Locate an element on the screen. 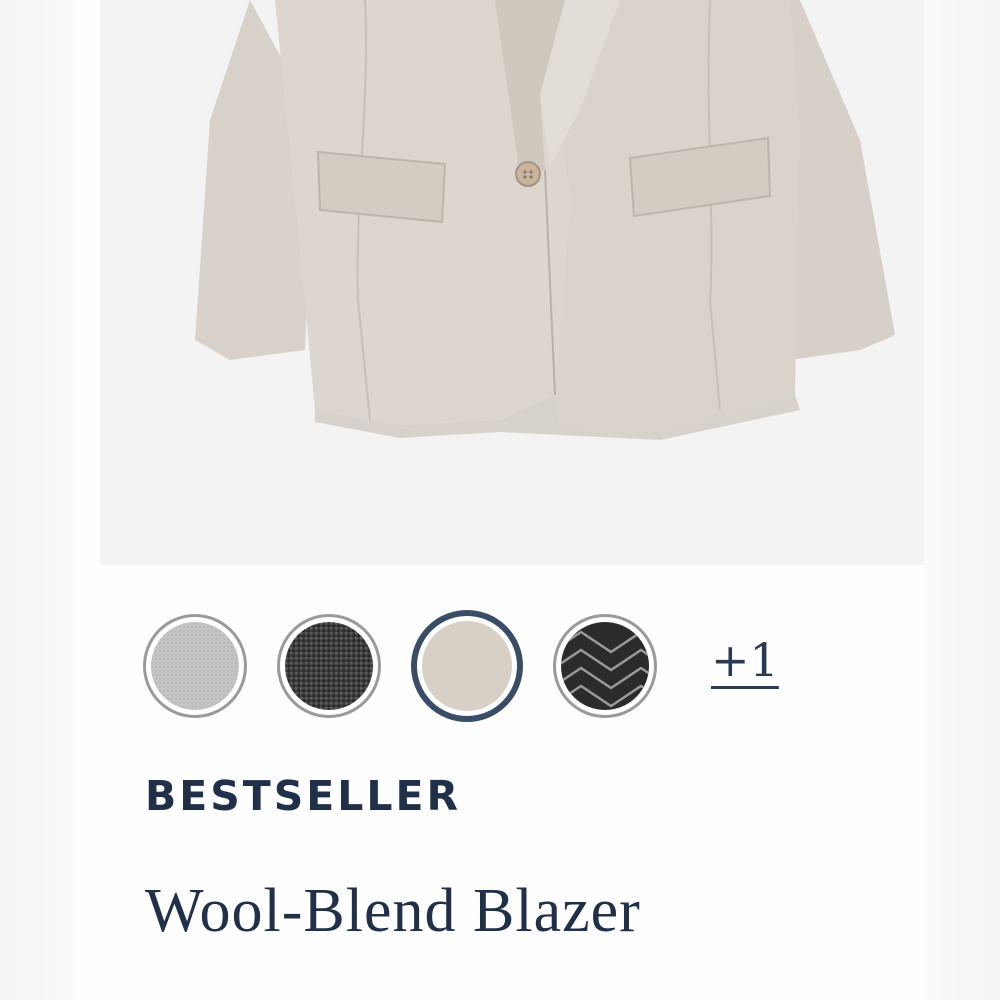  color-swatches: +1 is located at coordinates (461, 666).